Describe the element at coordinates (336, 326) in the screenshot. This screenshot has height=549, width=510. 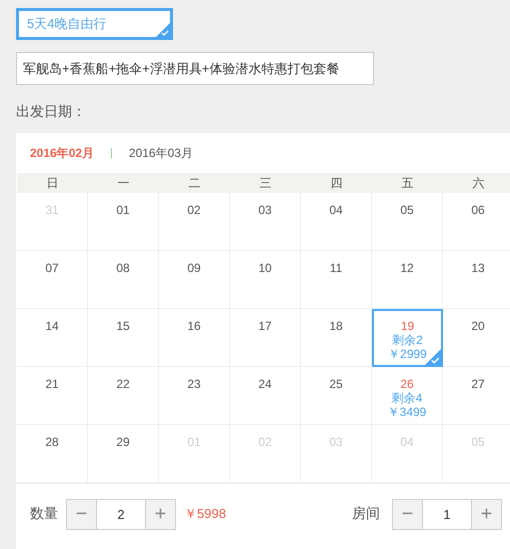
I see `day-number: 18` at that location.